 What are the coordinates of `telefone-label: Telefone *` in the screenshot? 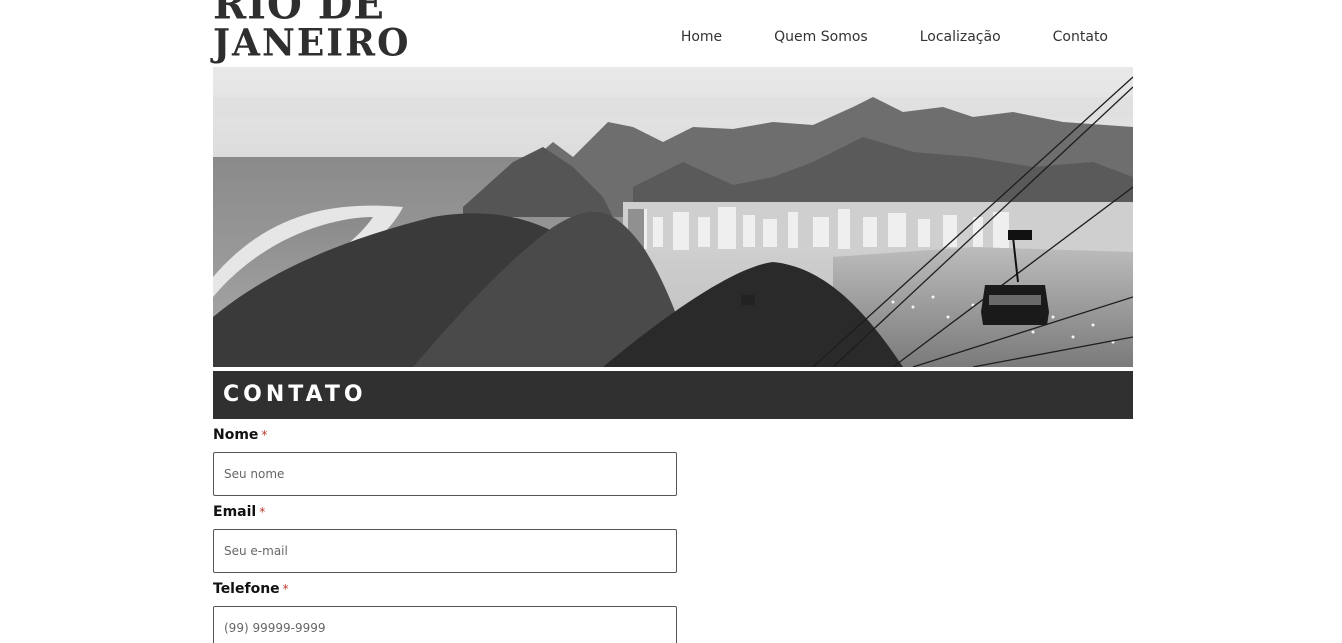 It's located at (673, 589).